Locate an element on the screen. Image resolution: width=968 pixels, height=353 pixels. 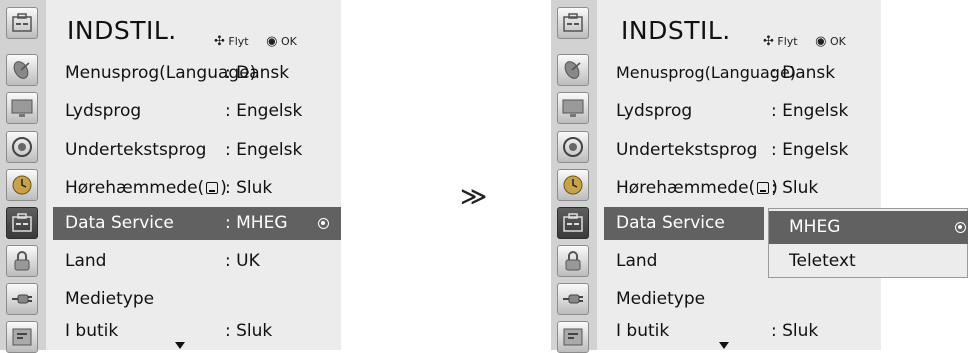
transition-chevron-icon: ≫ is located at coordinates (474, 197).